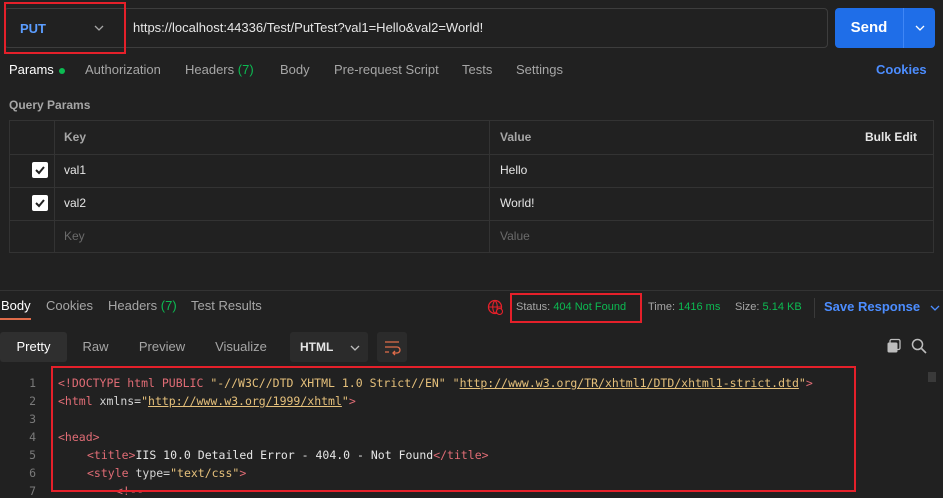 This screenshot has width=943, height=498. I want to click on view-toolbar: Pretty Raw Preview Visualize HTML, so click(471, 347).